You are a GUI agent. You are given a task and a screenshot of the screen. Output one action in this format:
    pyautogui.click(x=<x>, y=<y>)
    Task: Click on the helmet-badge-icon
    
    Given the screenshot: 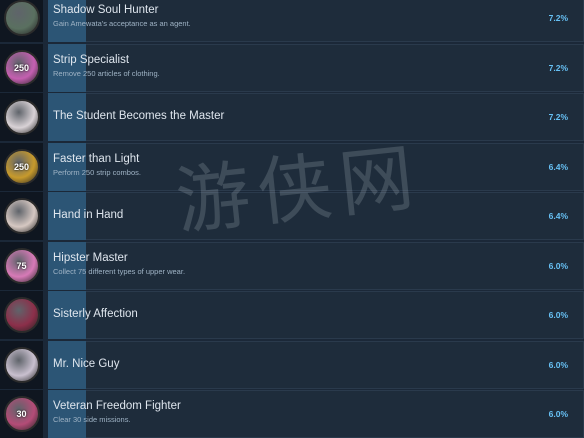 What is the action you would take?
    pyautogui.click(x=21, y=18)
    